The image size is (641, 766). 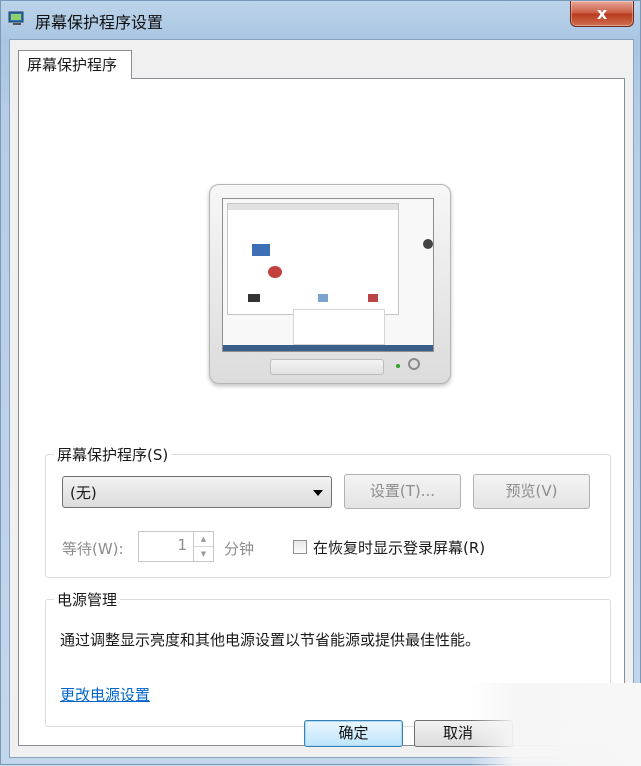 I want to click on screen-taskbar, so click(x=328, y=348).